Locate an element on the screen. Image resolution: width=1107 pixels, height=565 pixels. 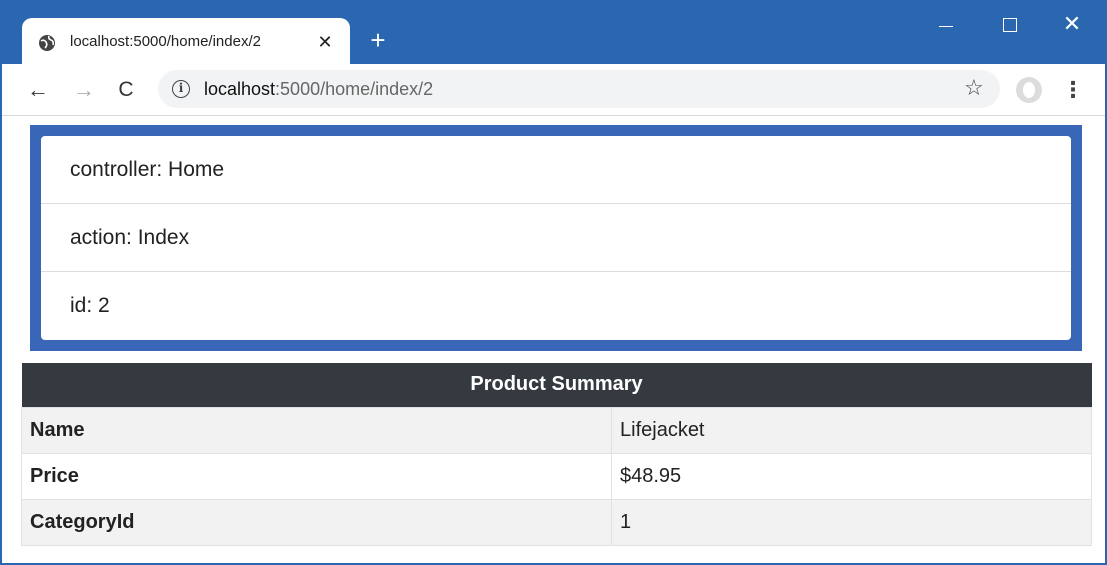
browser-tab: localhost:5000/home/index/2 ✕ is located at coordinates (186, 41).